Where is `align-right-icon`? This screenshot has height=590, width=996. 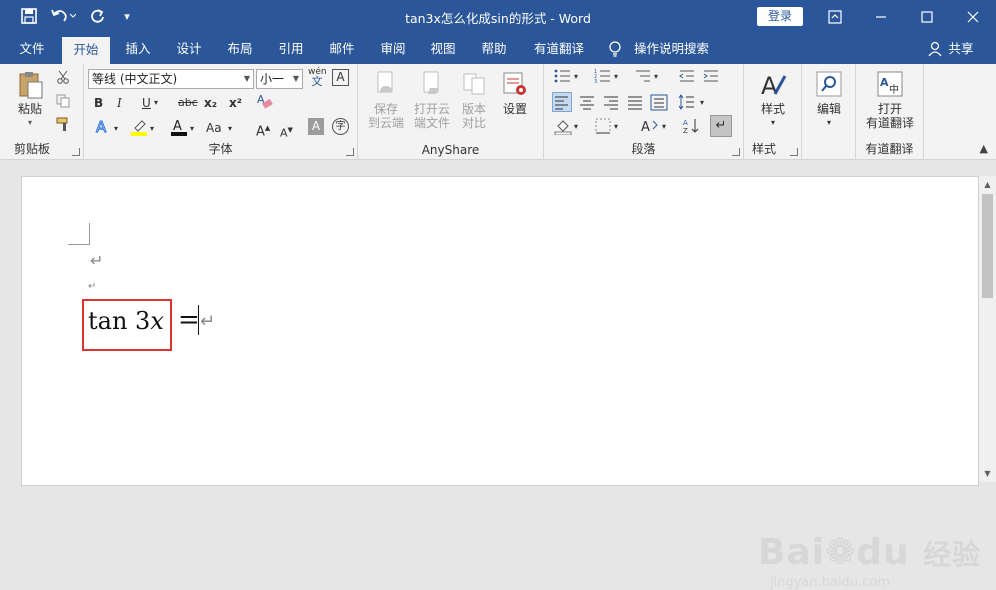 align-right-icon is located at coordinates (611, 102).